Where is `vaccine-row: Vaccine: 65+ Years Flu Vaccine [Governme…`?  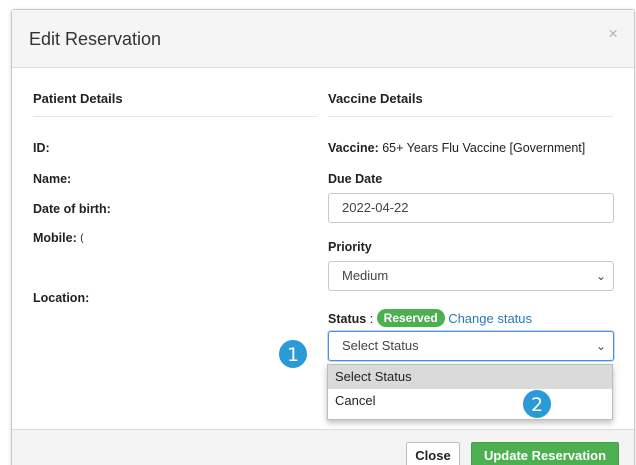
vaccine-row: Vaccine: 65+ Years Flu Vaccine [Governme… is located at coordinates (456, 148).